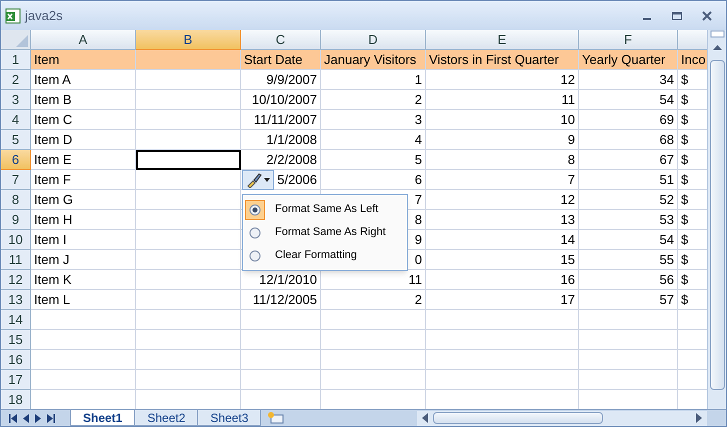  I want to click on table-cell: Item I, so click(83, 240).